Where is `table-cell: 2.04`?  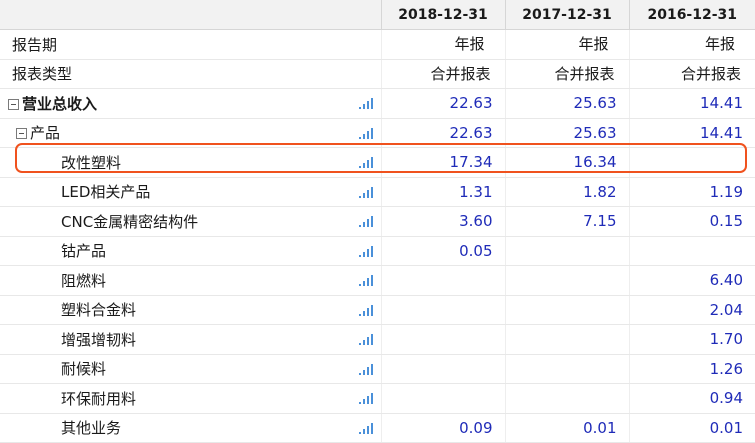
table-cell: 2.04 is located at coordinates (691, 310).